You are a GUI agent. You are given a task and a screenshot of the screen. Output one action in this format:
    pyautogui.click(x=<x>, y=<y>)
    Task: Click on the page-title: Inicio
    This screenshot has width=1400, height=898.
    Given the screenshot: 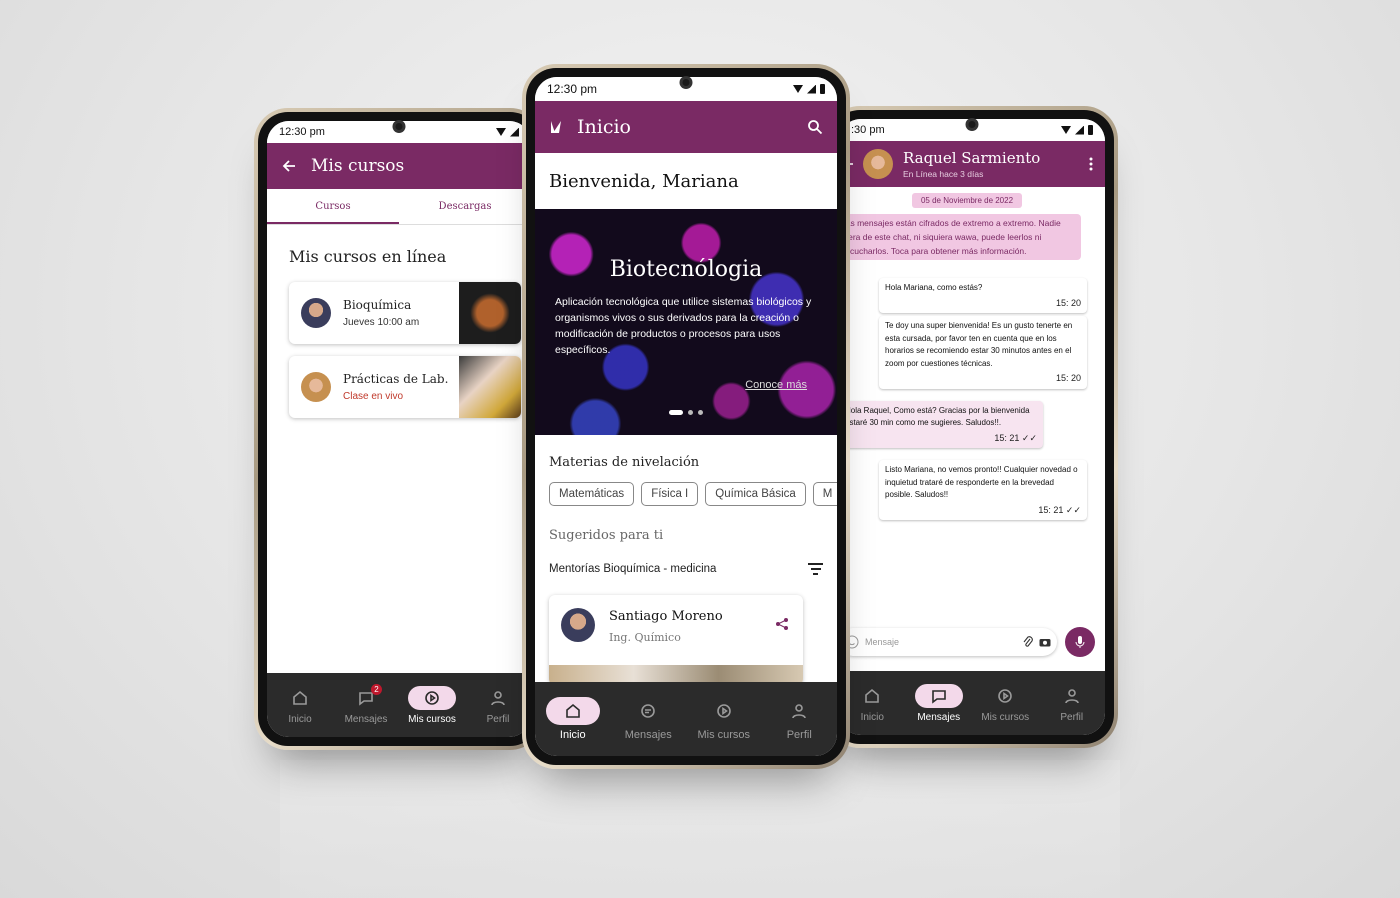 What is the action you would take?
    pyautogui.click(x=604, y=127)
    